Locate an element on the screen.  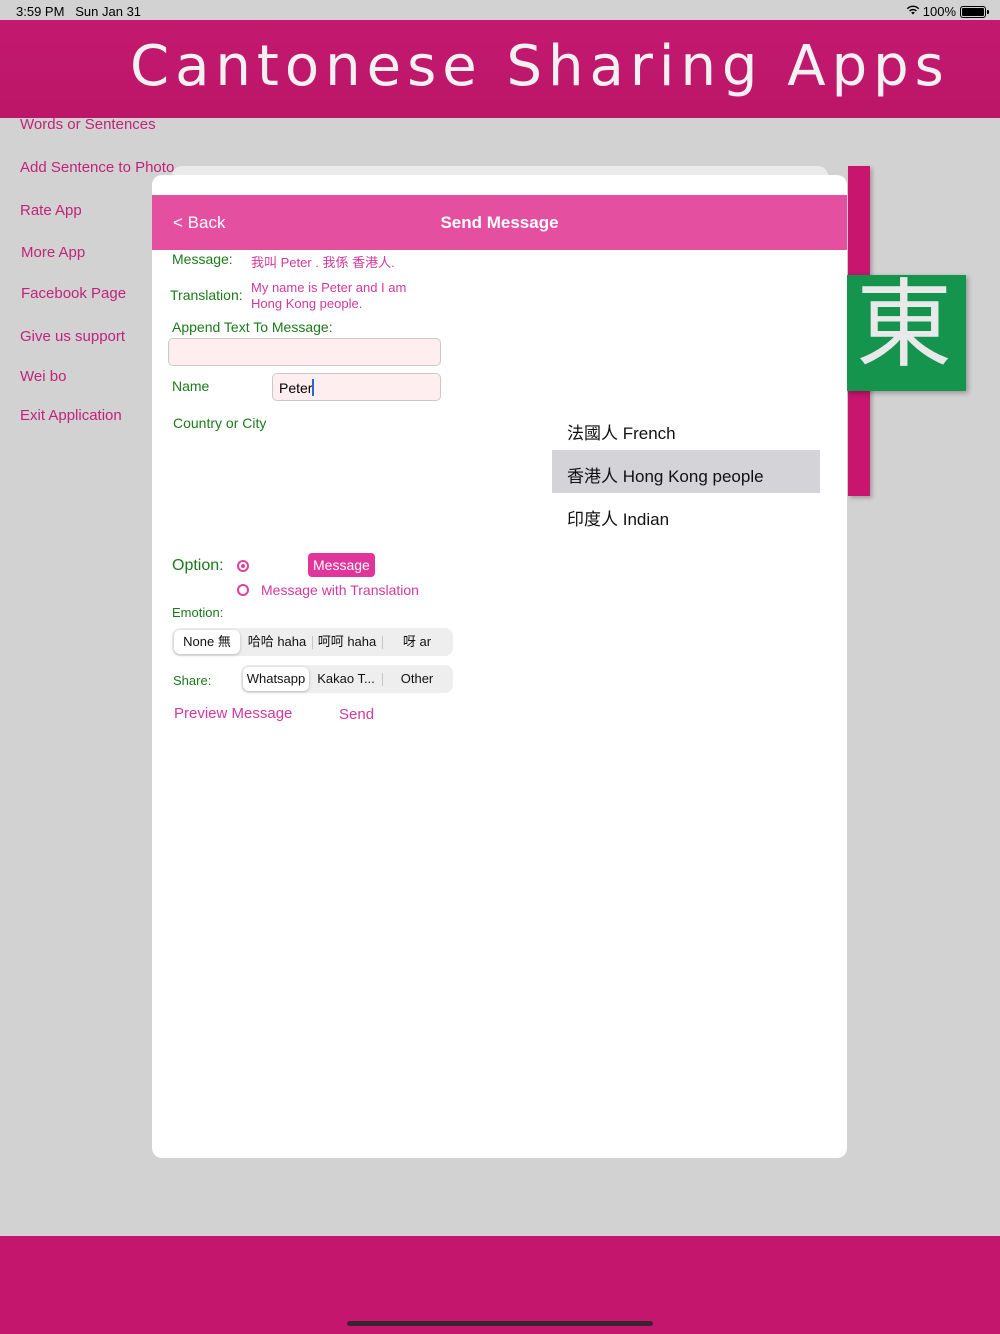
menu-item-rate-app: Rate App is located at coordinates (51, 210).